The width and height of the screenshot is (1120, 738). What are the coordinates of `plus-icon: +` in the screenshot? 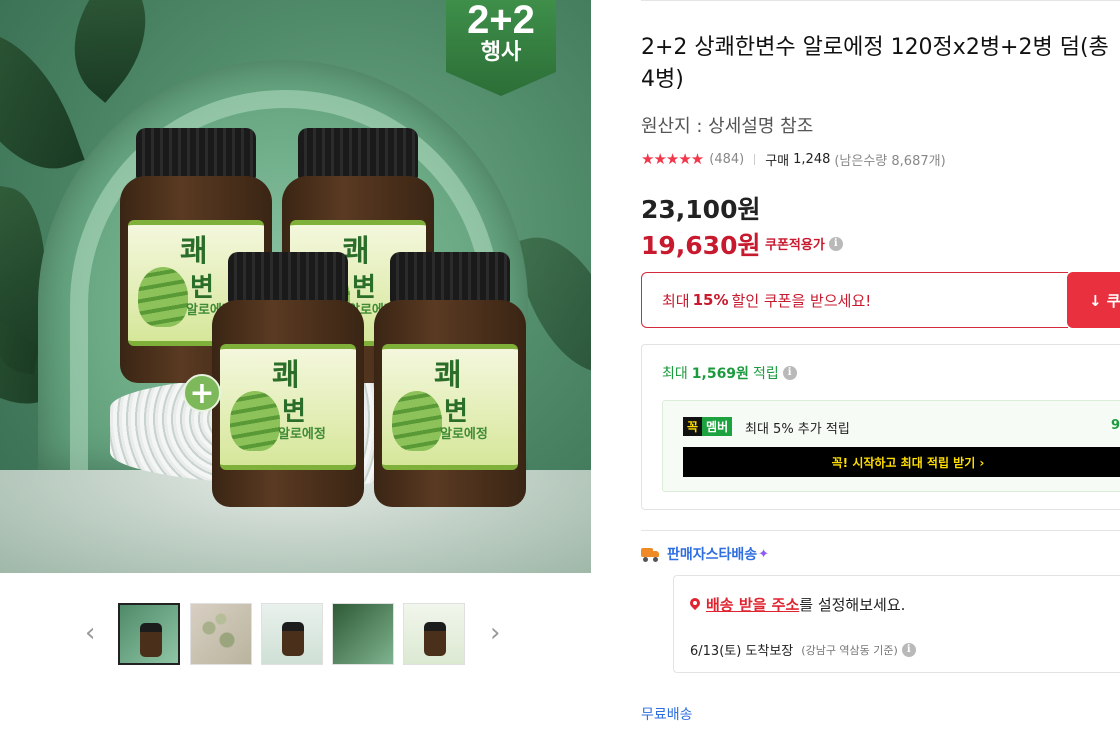 It's located at (202, 393).